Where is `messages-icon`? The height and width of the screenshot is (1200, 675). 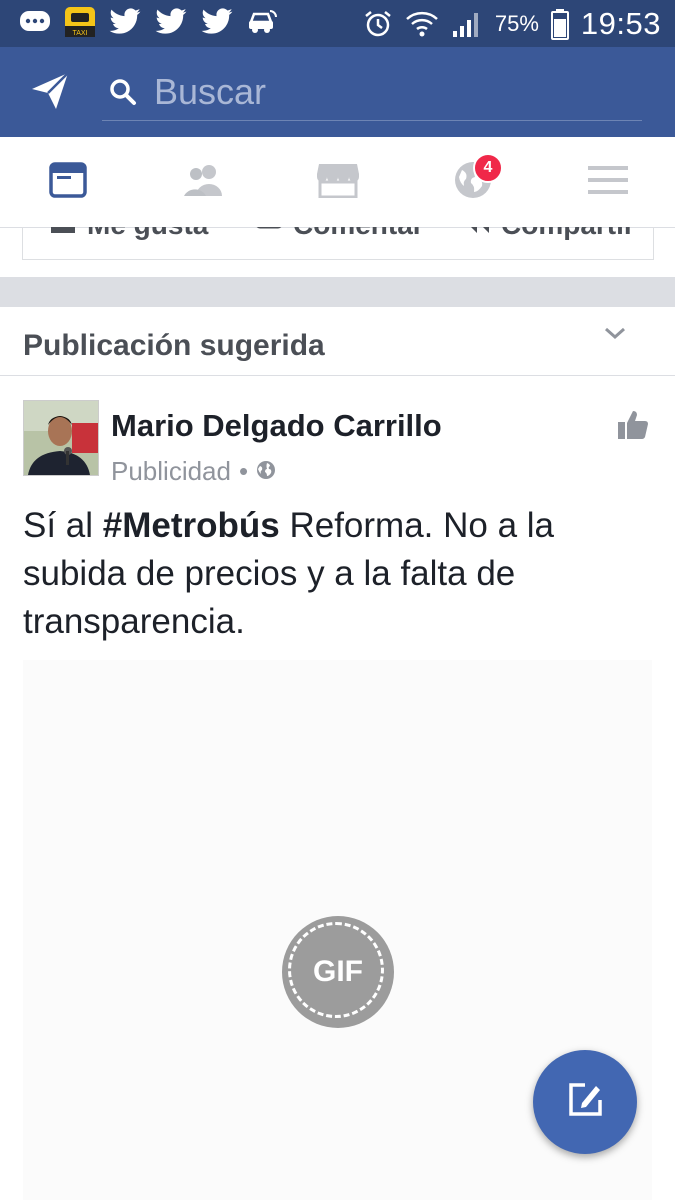
messages-icon is located at coordinates (35, 22).